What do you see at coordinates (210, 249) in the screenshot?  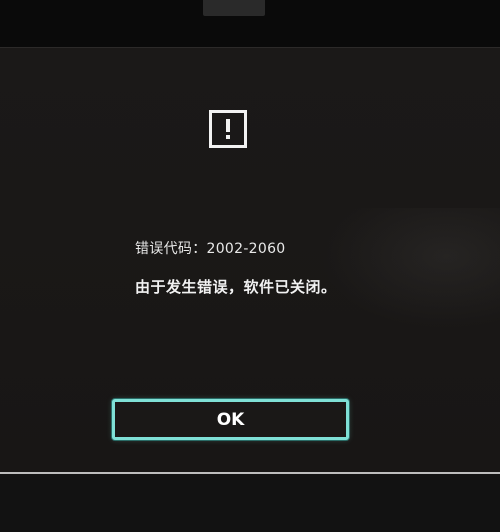 I see `error-code-text: 错误代码：2002-2060` at bounding box center [210, 249].